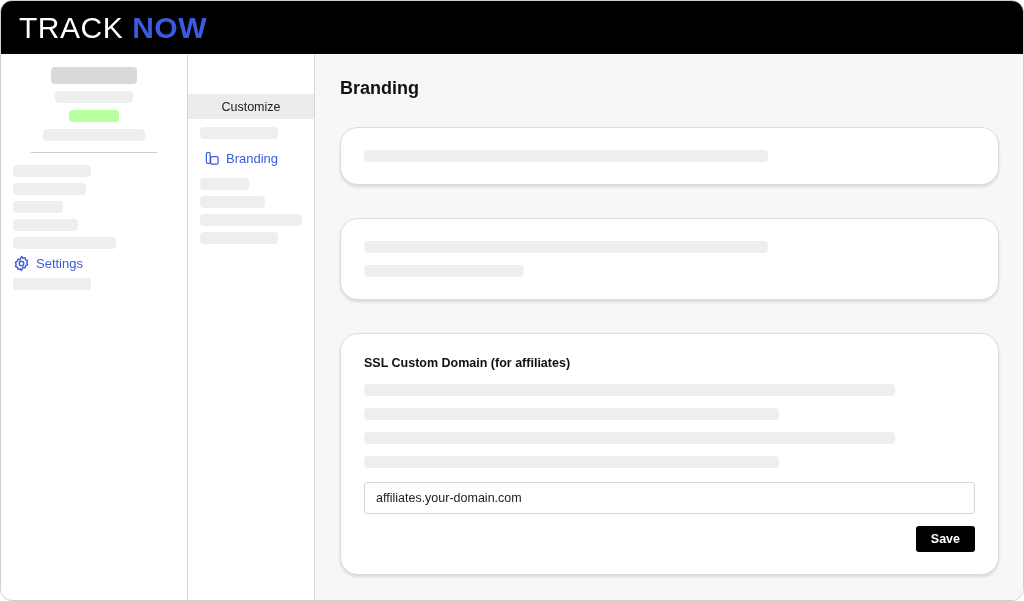 The width and height of the screenshot is (1024, 601). Describe the element at coordinates (257, 158) in the screenshot. I see `submenu-item: Branding` at that location.